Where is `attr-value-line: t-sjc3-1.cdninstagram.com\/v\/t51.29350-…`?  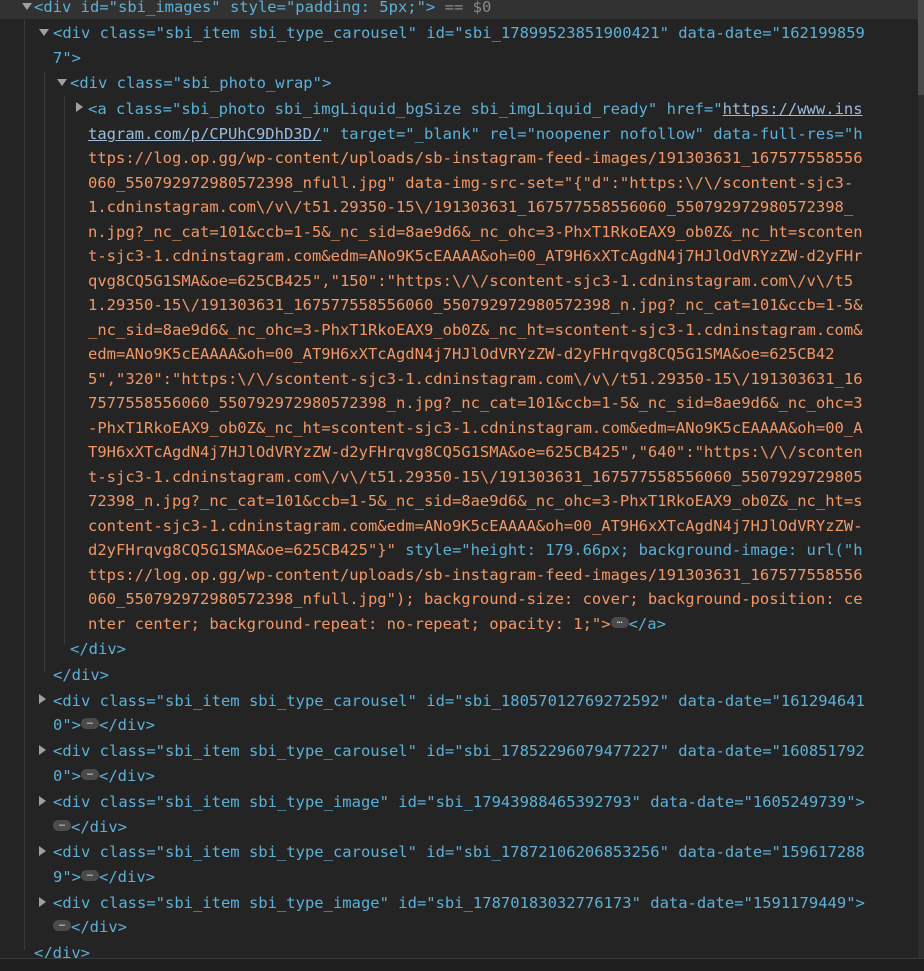
attr-value-line: t-sjc3-1.cdninstagram.com\/v\/t51.29350-… is located at coordinates (475, 477).